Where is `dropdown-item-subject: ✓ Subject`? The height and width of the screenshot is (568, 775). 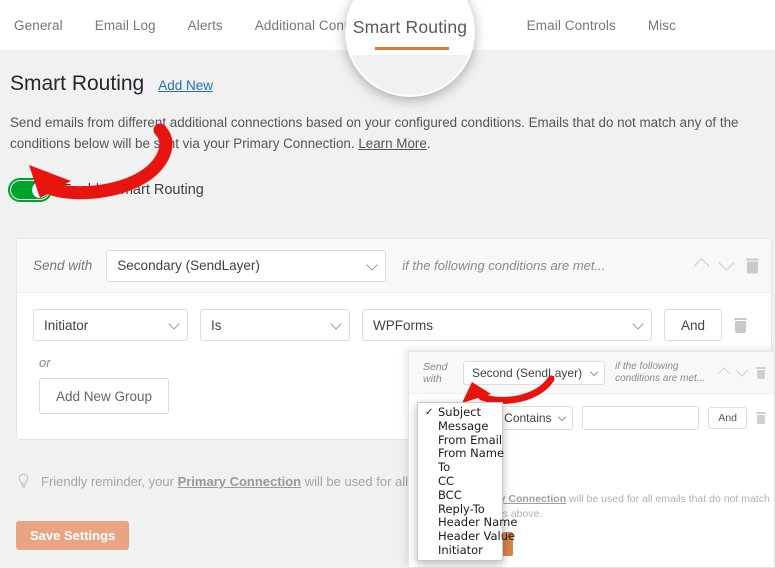
dropdown-item-subject: ✓ Subject is located at coordinates (460, 412).